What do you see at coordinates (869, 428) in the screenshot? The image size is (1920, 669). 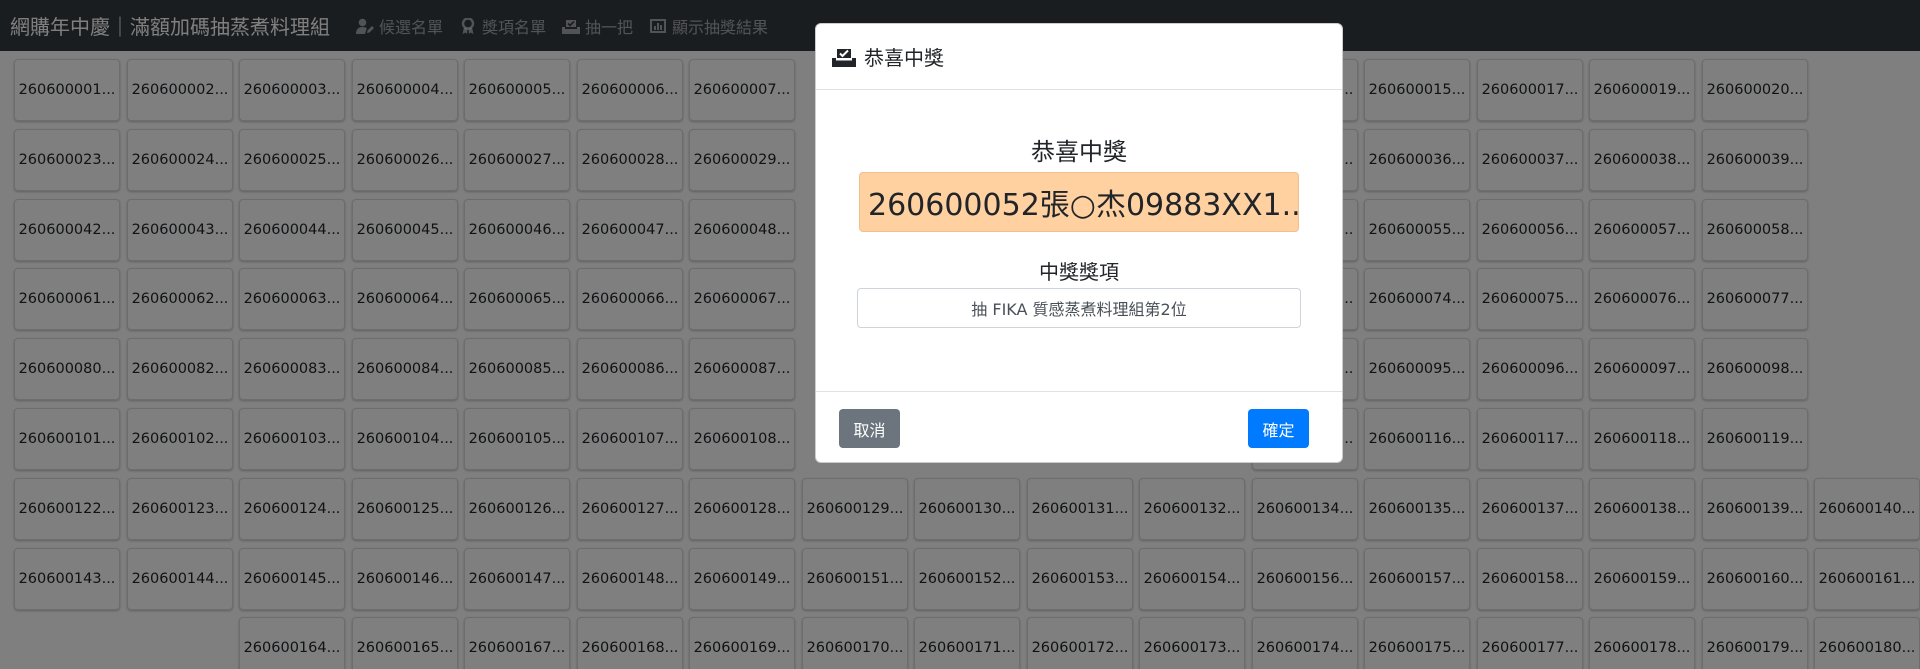 I see `cancel-button: 取消` at bounding box center [869, 428].